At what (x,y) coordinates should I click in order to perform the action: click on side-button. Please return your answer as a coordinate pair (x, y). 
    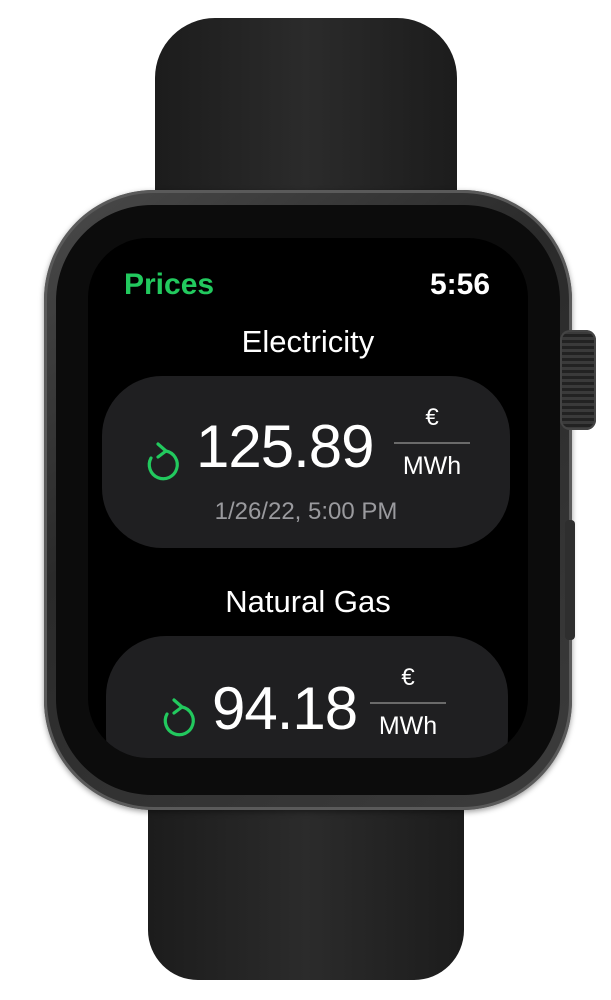
    Looking at the image, I should click on (570, 580).